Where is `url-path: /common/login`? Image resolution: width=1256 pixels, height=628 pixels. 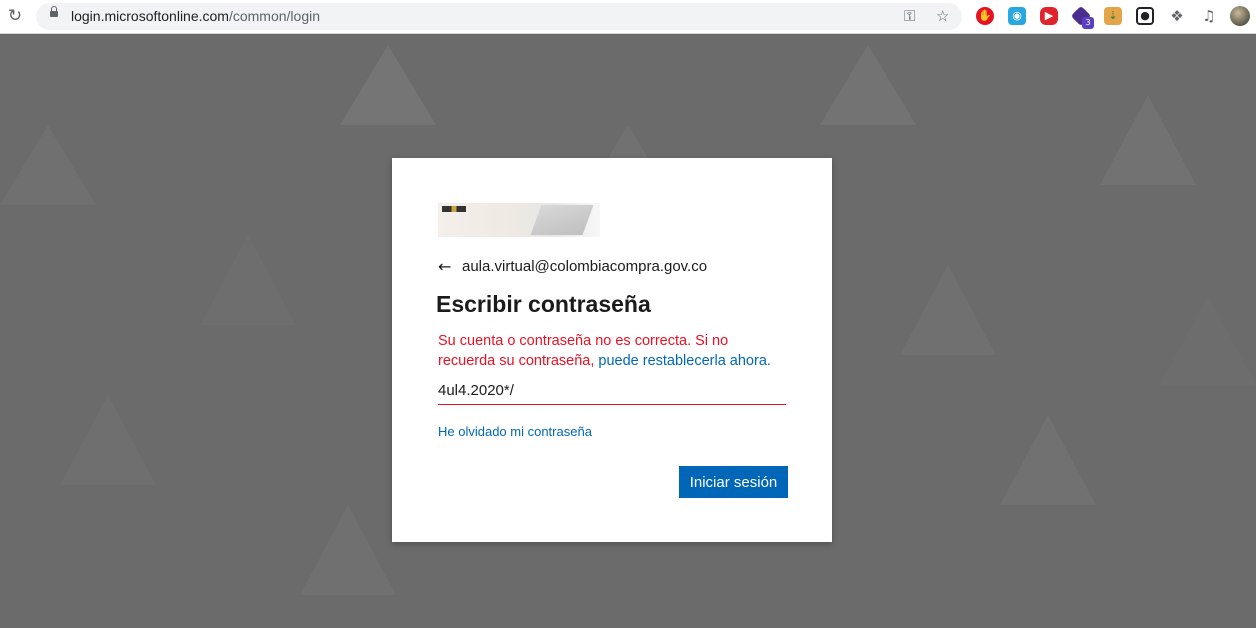 url-path: /common/login is located at coordinates (274, 16).